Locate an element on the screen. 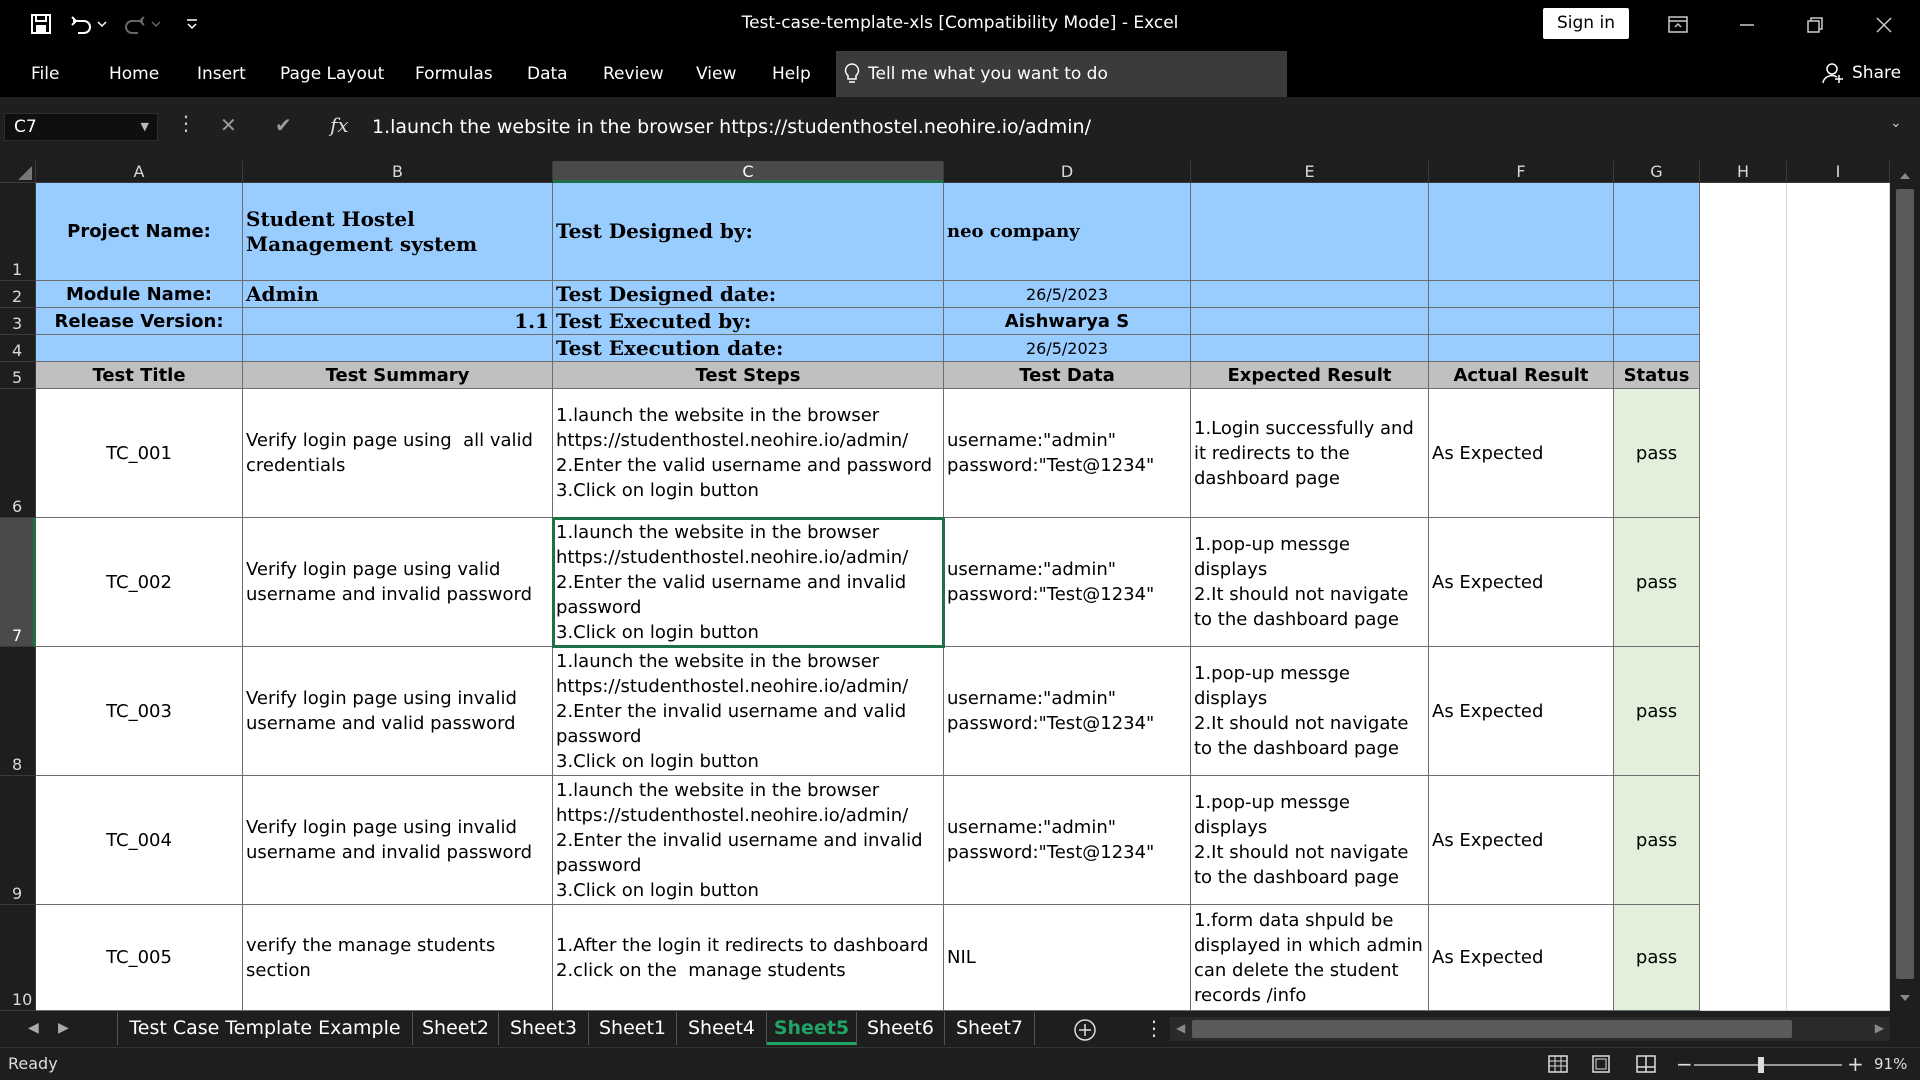 This screenshot has height=1080, width=1920. name-box: C7 ▼ is located at coordinates (81, 127).